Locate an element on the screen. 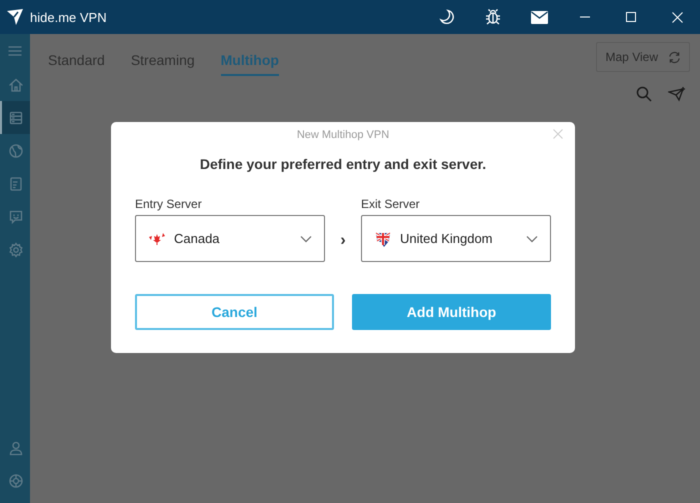  server-dropdown: United Kingdom is located at coordinates (456, 238).